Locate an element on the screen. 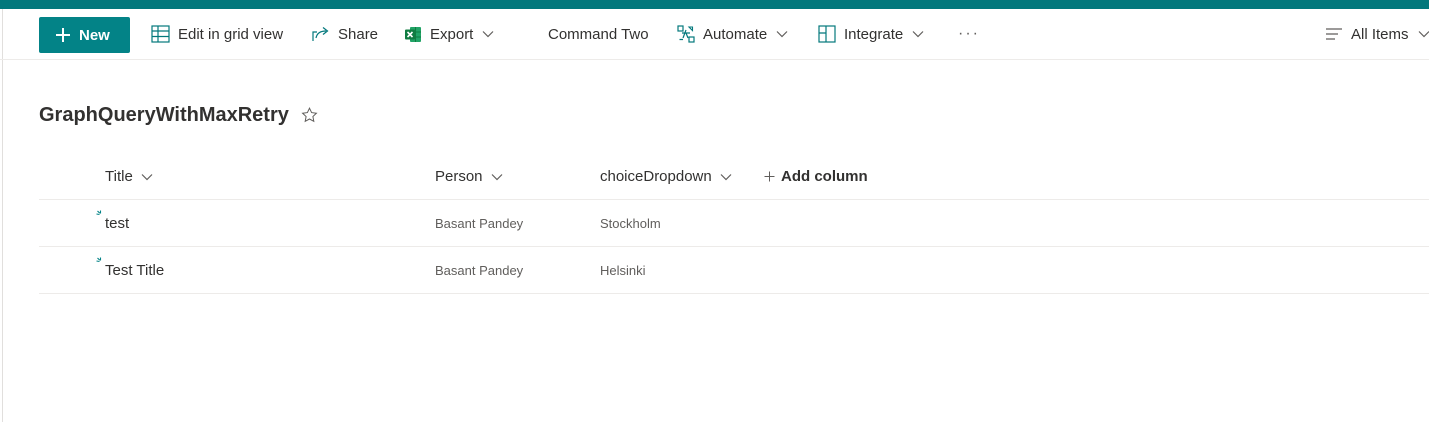  flow-icon is located at coordinates (686, 34).